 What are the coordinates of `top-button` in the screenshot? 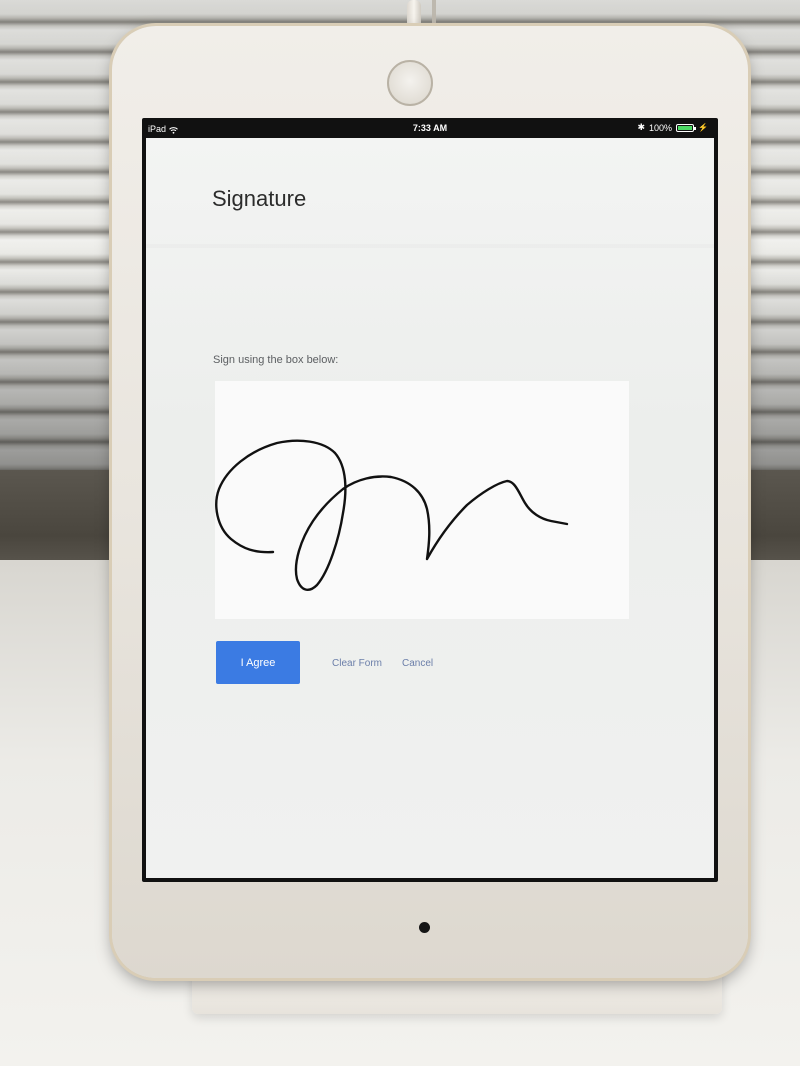 It's located at (410, 83).